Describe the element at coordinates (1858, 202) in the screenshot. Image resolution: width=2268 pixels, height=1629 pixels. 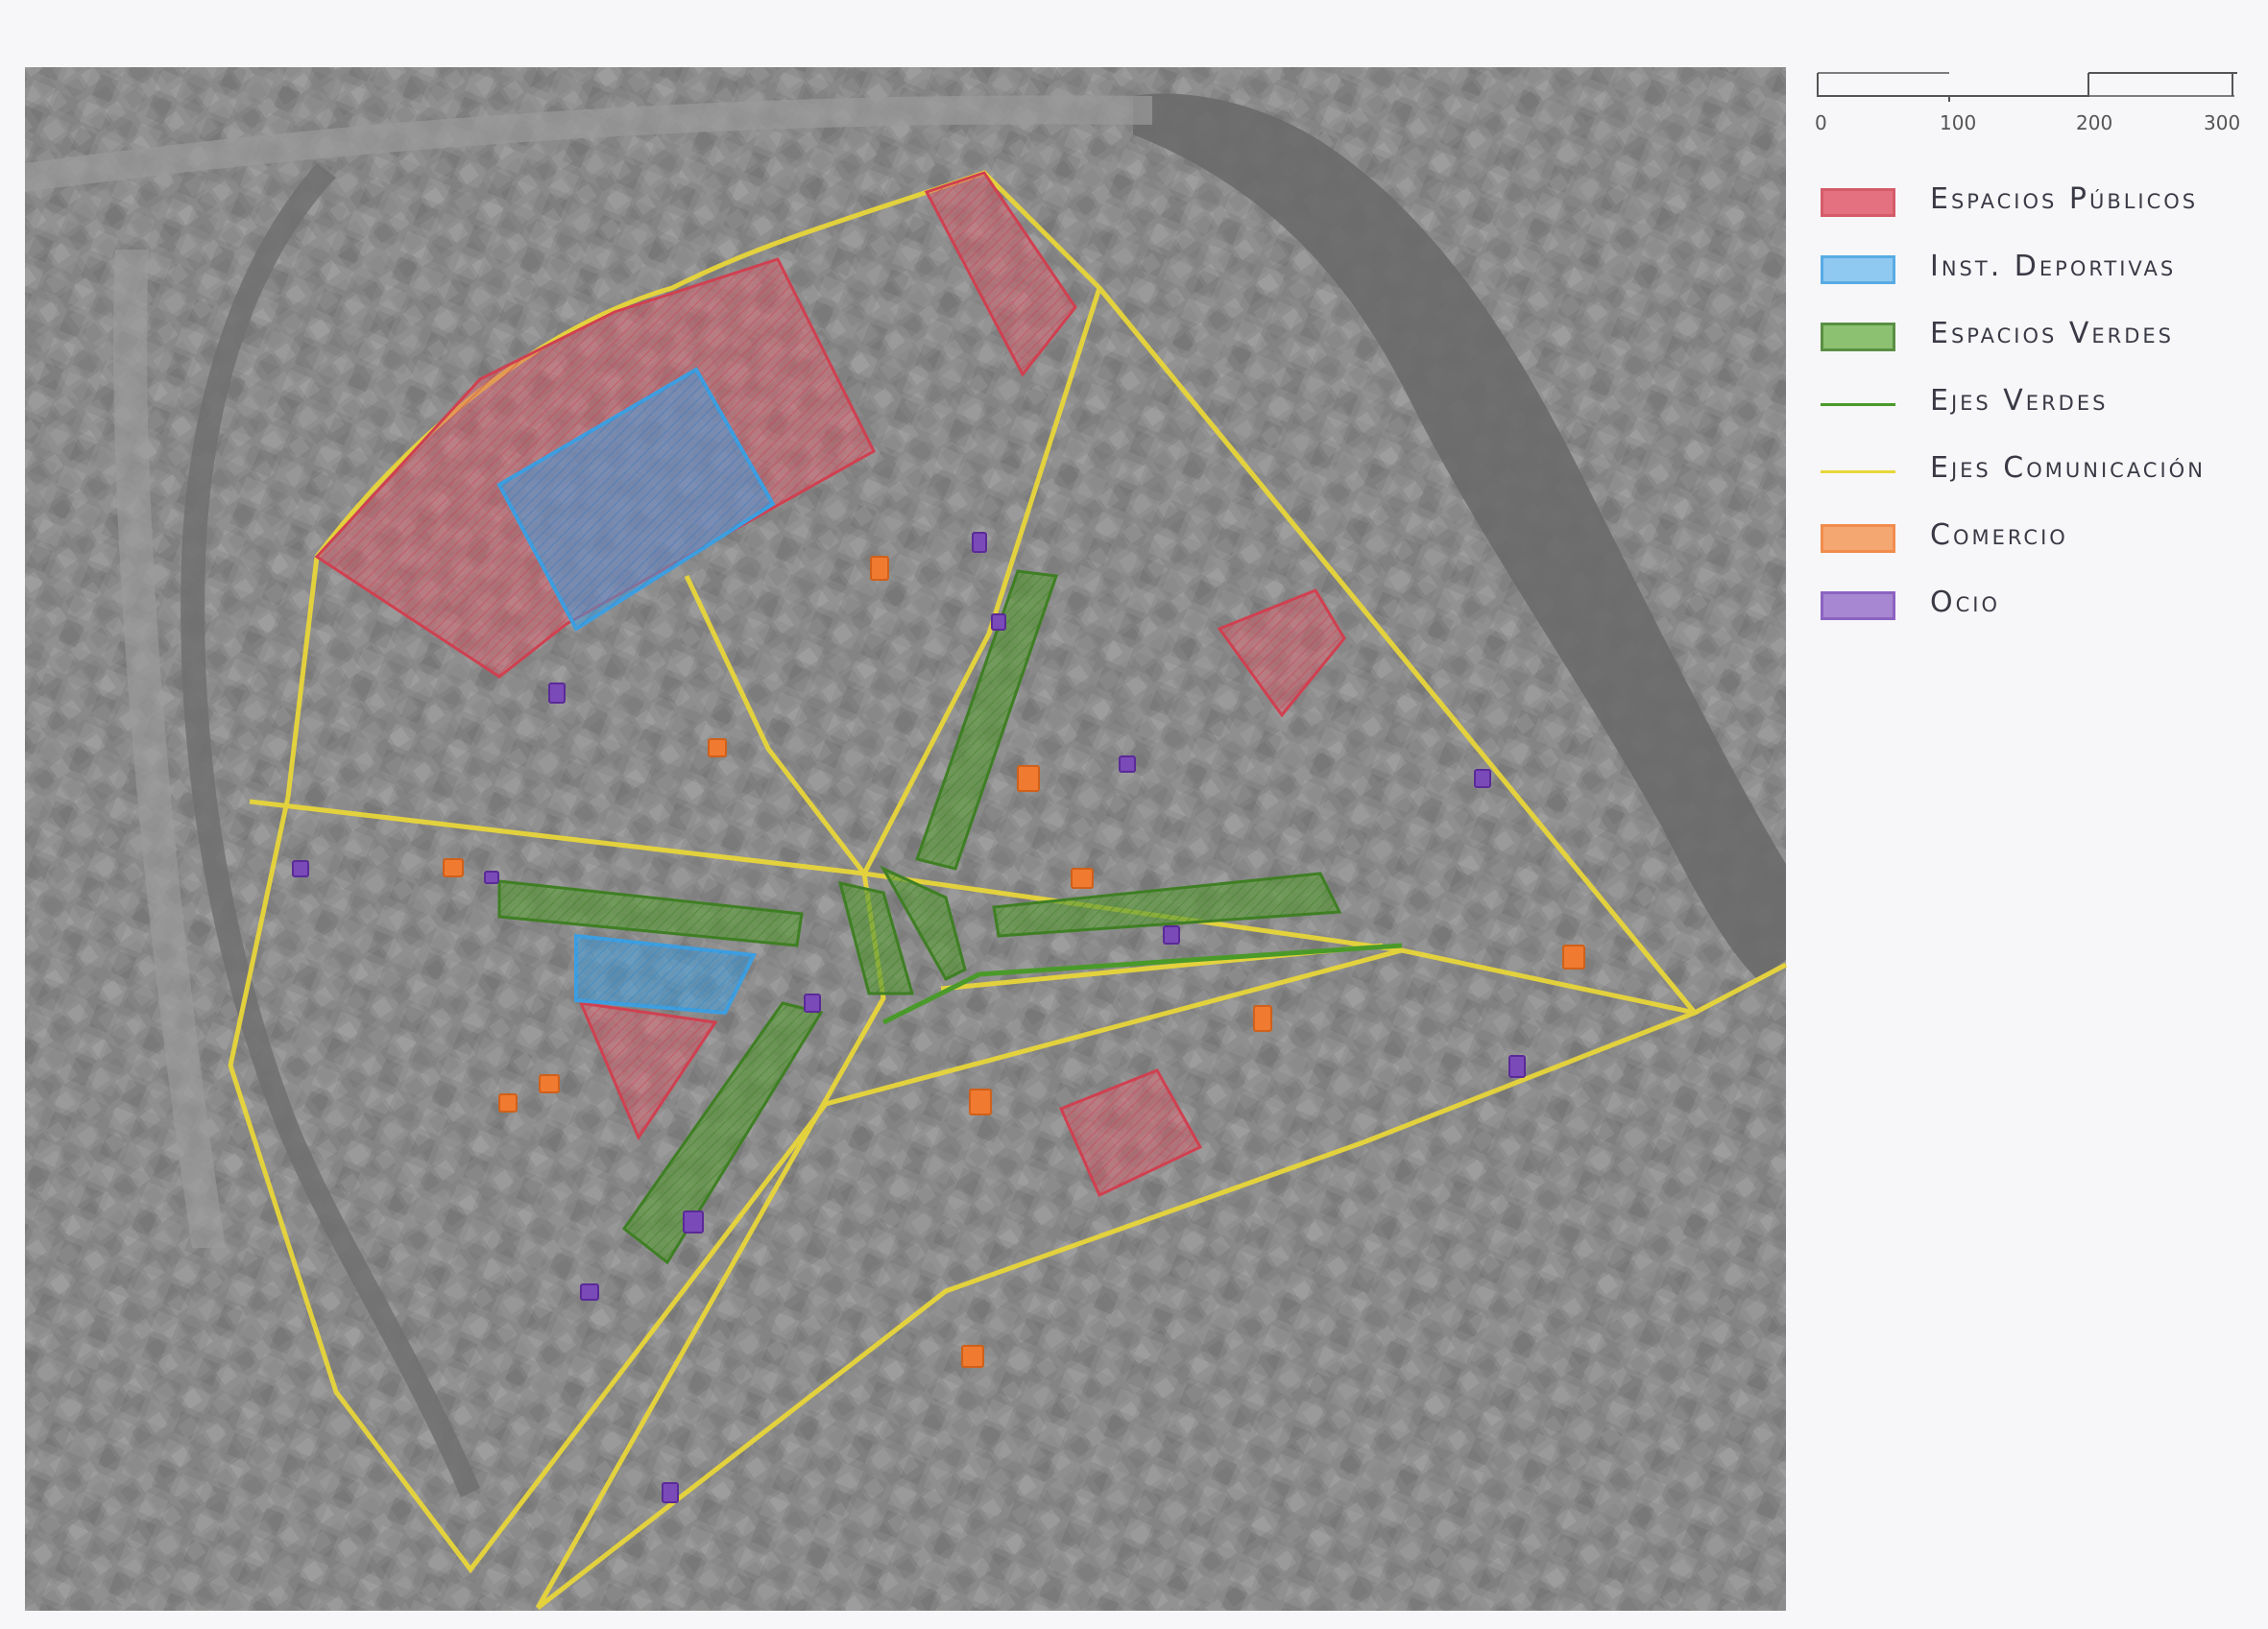
I see `legend-swatch-public` at that location.